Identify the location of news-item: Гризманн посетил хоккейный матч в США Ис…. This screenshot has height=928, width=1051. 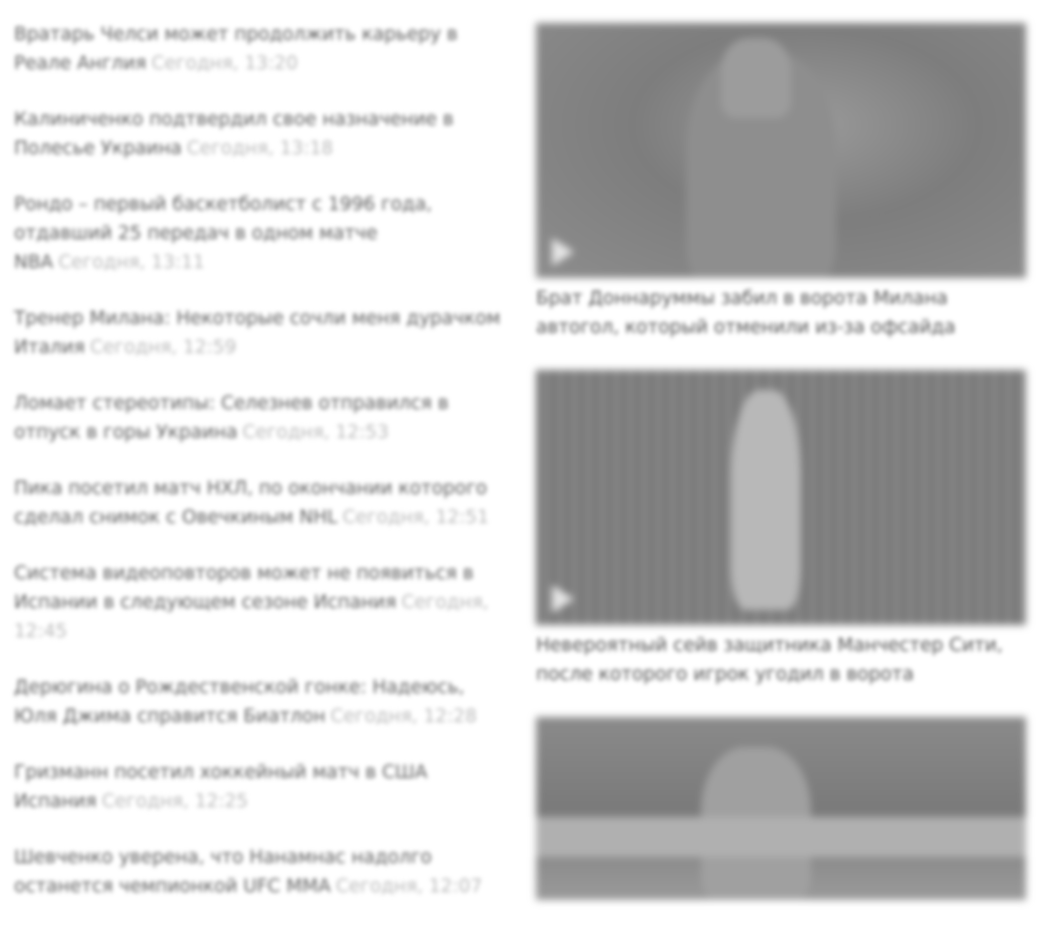
(262, 787).